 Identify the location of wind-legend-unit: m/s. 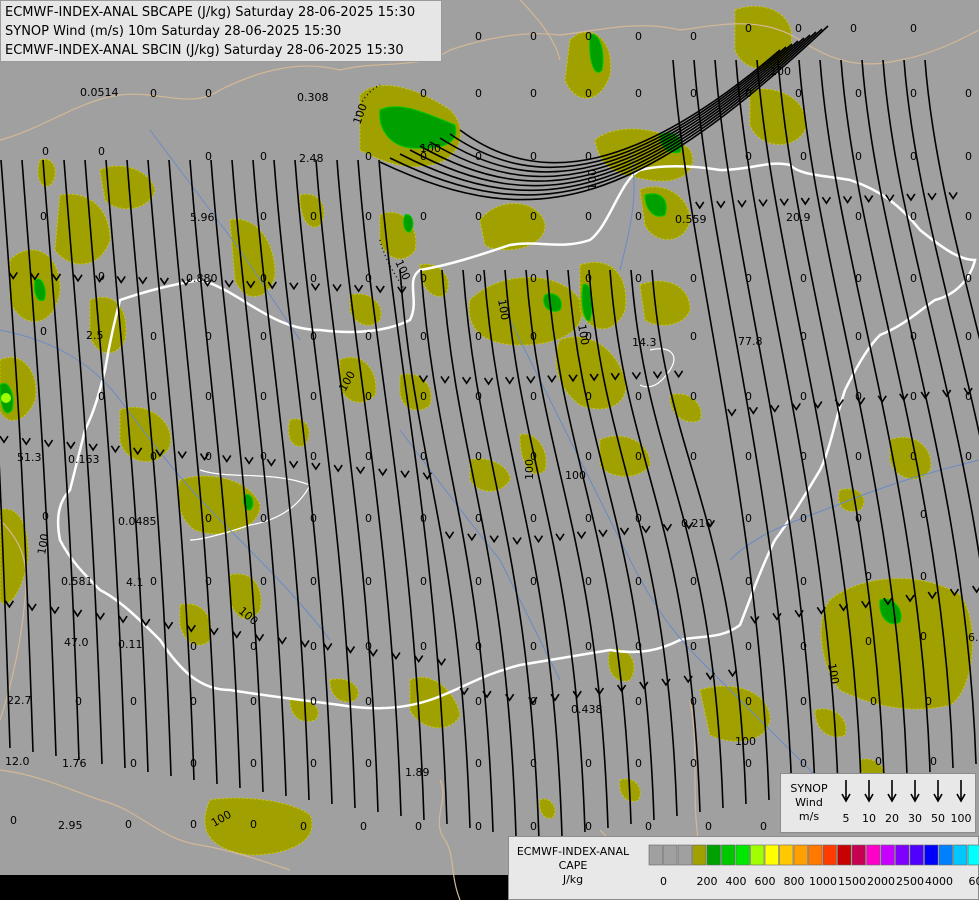
(809, 816).